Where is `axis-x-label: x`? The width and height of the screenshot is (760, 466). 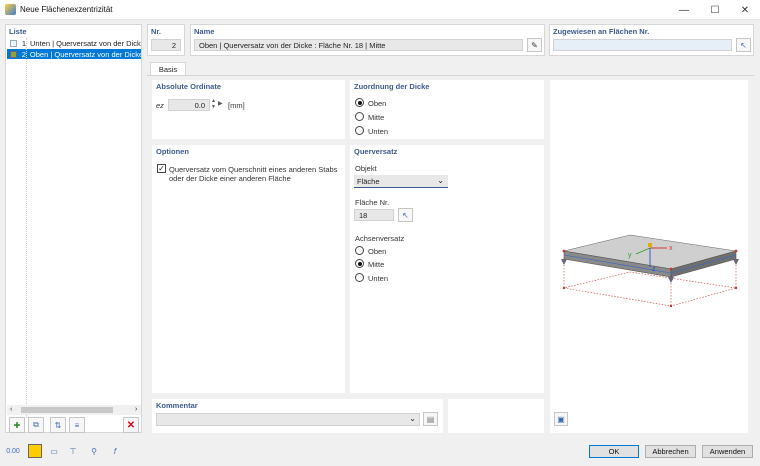 axis-x-label: x is located at coordinates (671, 248).